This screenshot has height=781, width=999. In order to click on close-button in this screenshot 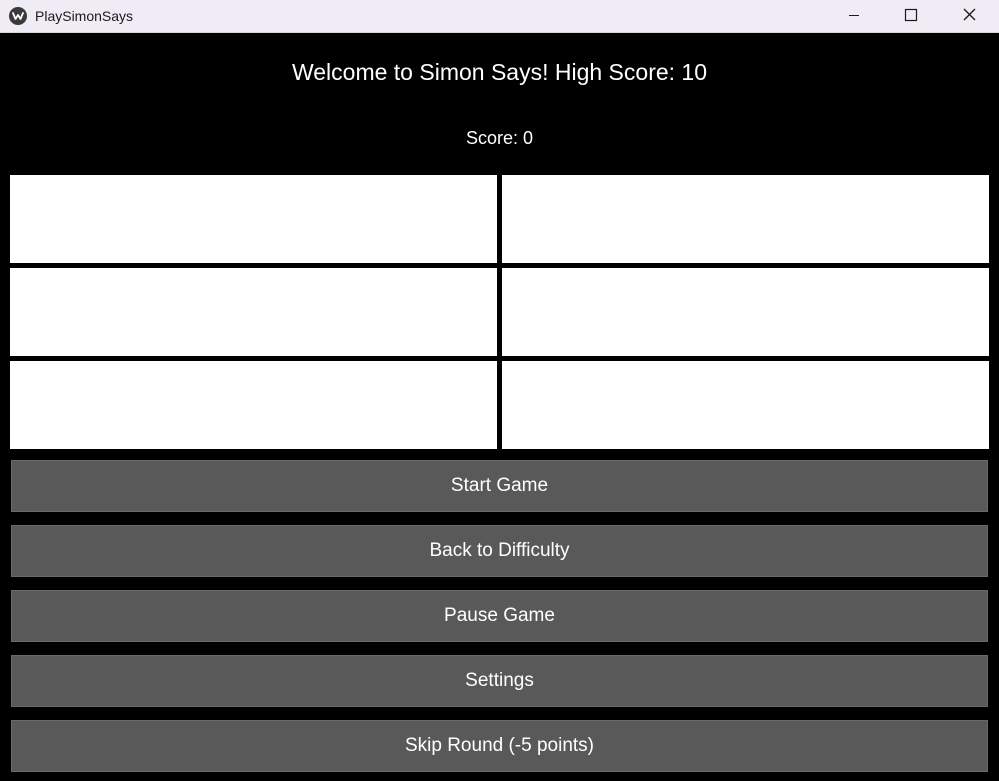, I will do `click(970, 16)`.